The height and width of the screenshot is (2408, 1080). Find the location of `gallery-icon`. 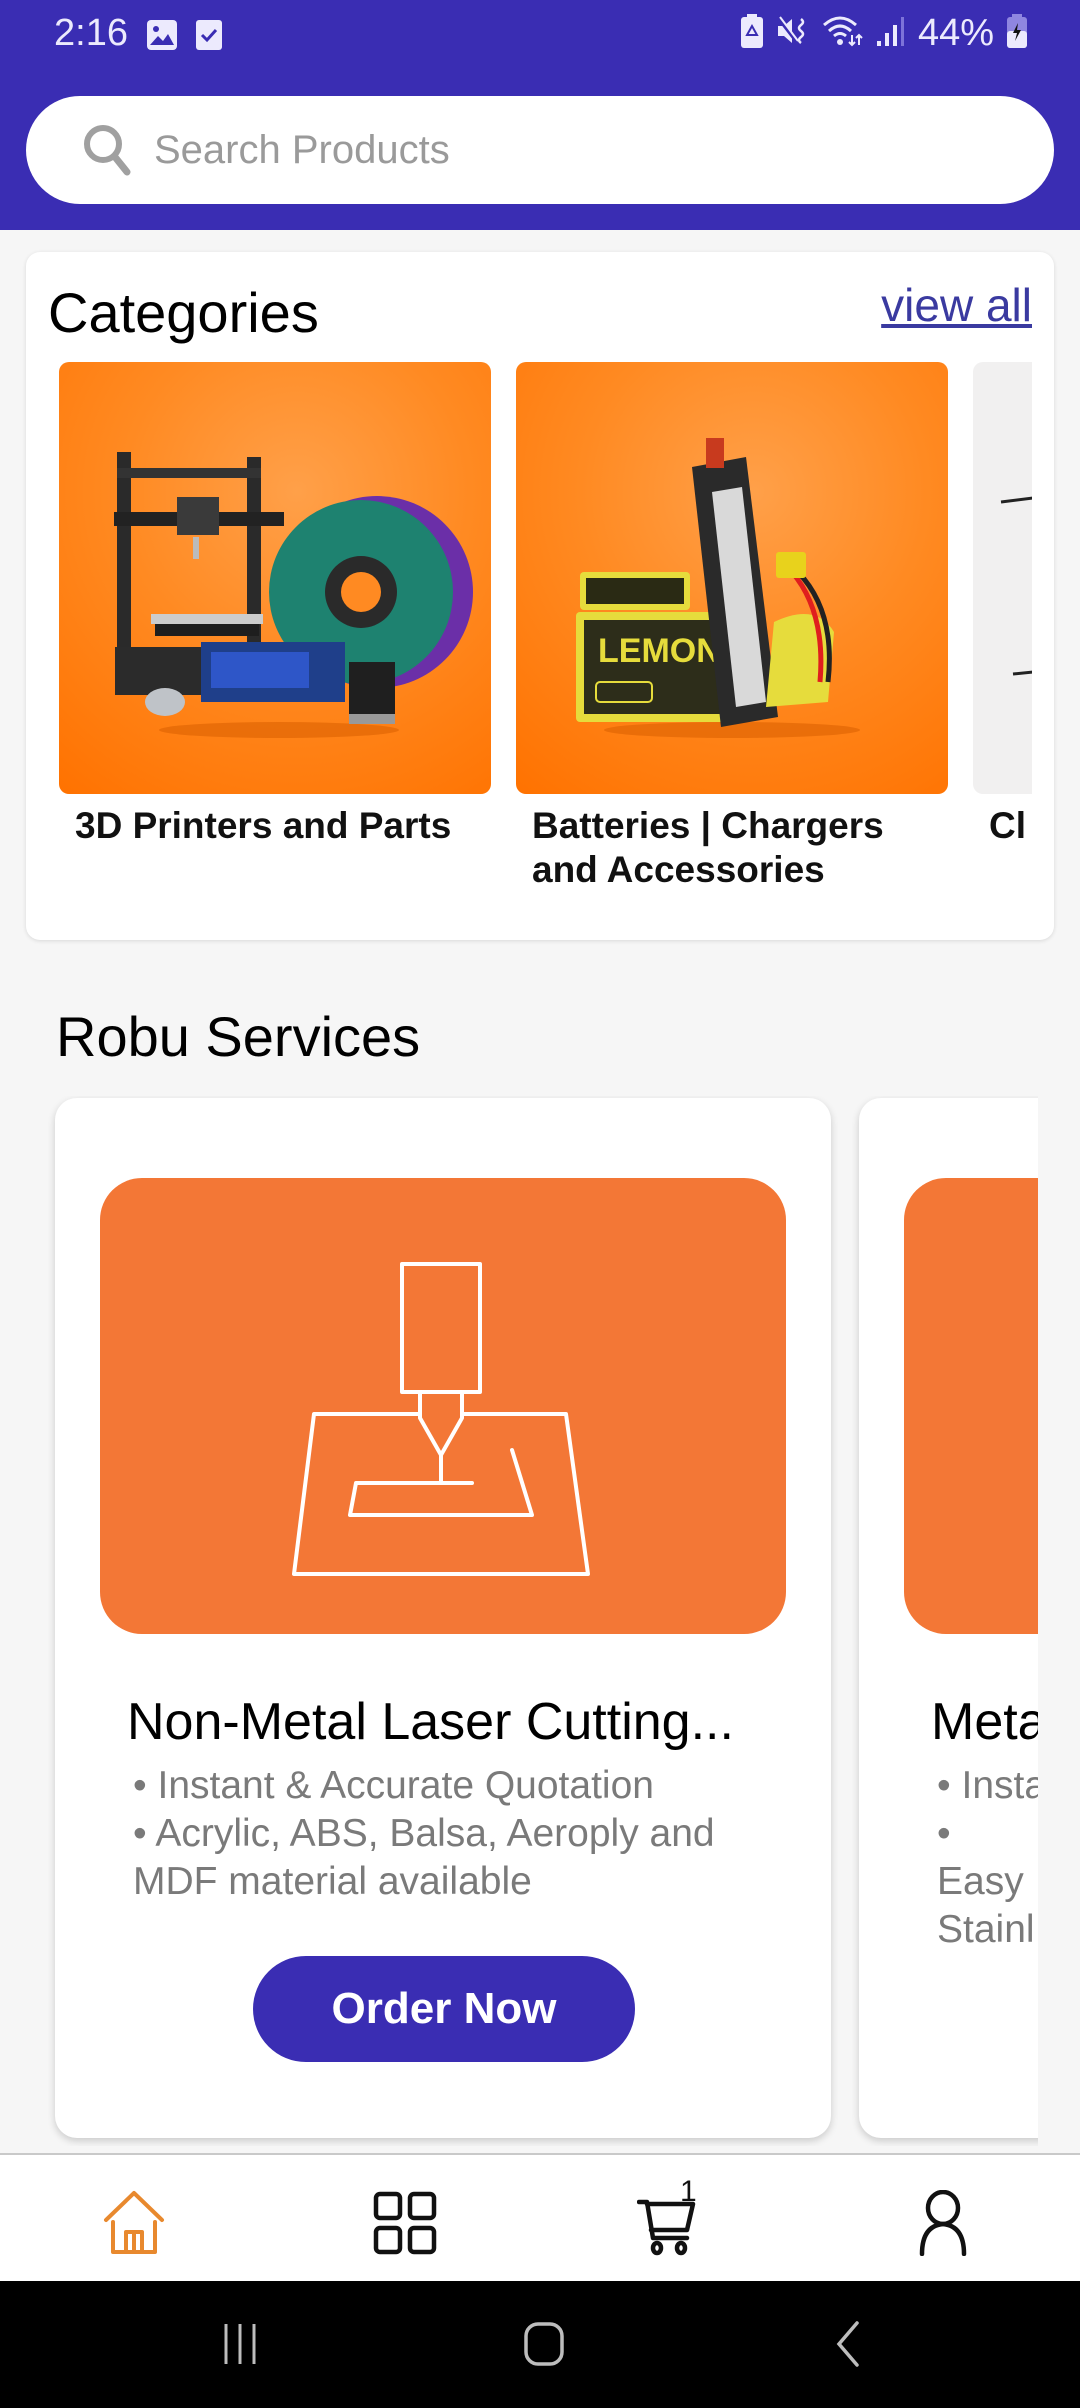

gallery-icon is located at coordinates (162, 37).